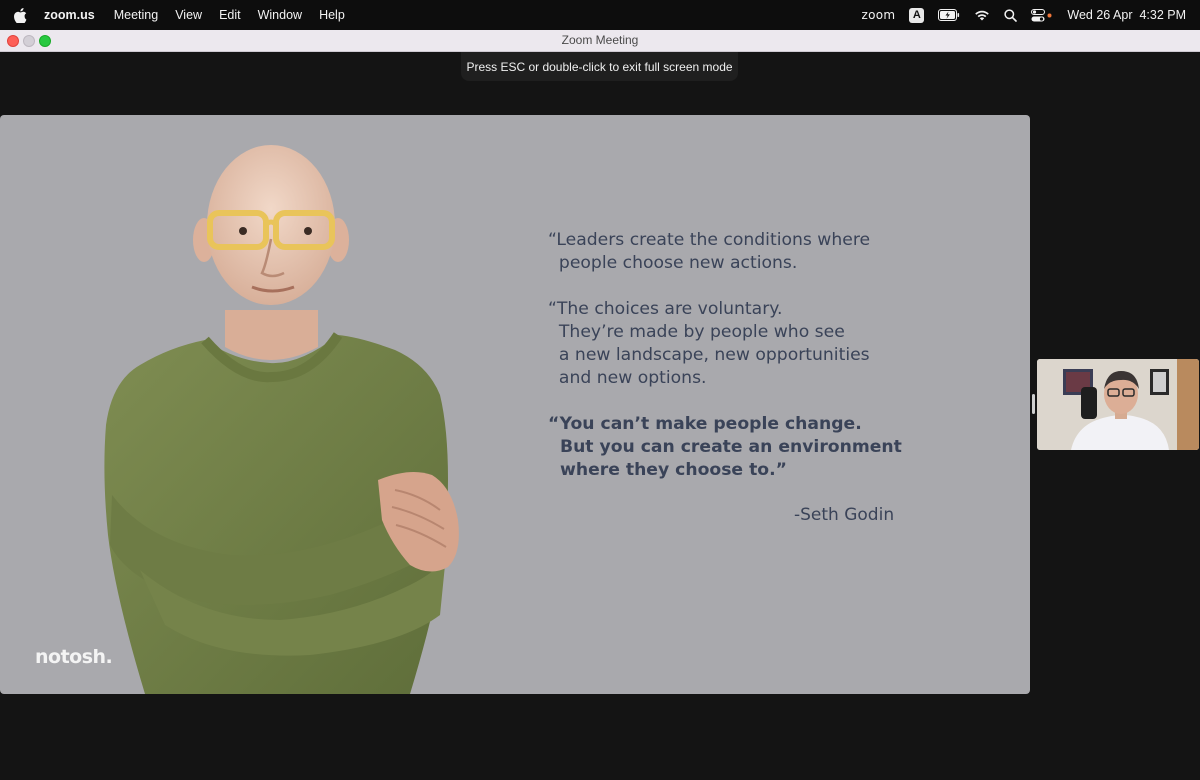 The width and height of the screenshot is (1200, 780). I want to click on participant-video-tile, so click(1118, 404).